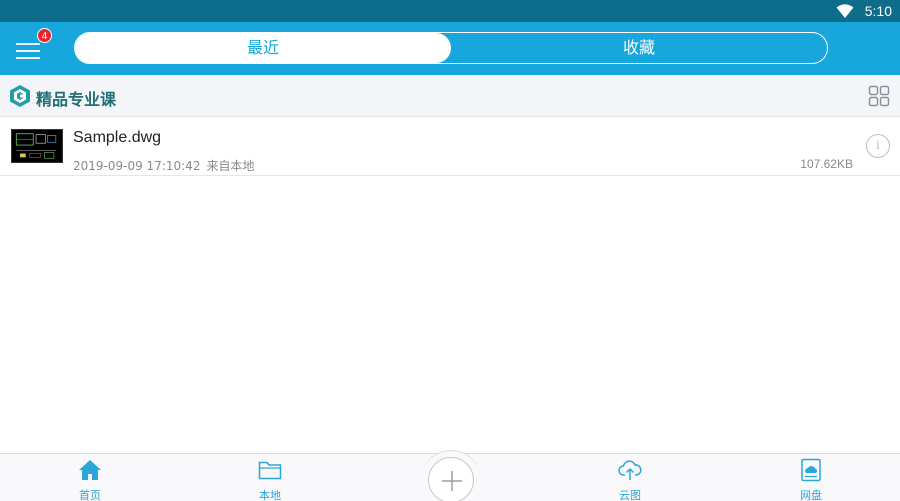 Image resolution: width=900 pixels, height=501 pixels. Describe the element at coordinates (263, 48) in the screenshot. I see `tab-recent: 最近` at that location.